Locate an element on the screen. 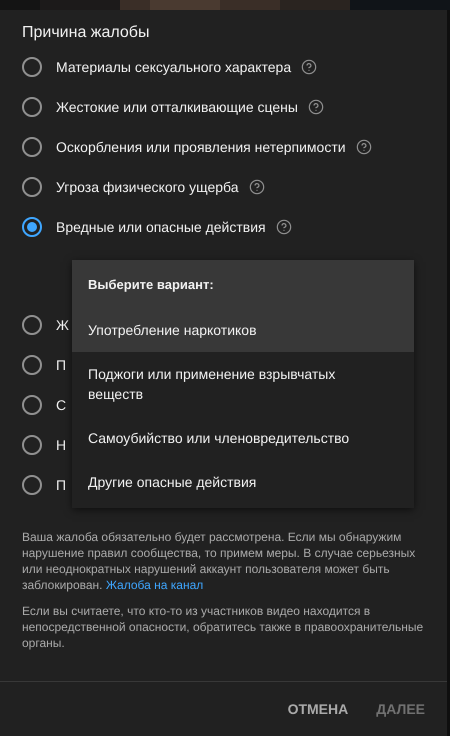 This screenshot has width=450, height=736. menu-heading: Выберите вариант: is located at coordinates (243, 284).